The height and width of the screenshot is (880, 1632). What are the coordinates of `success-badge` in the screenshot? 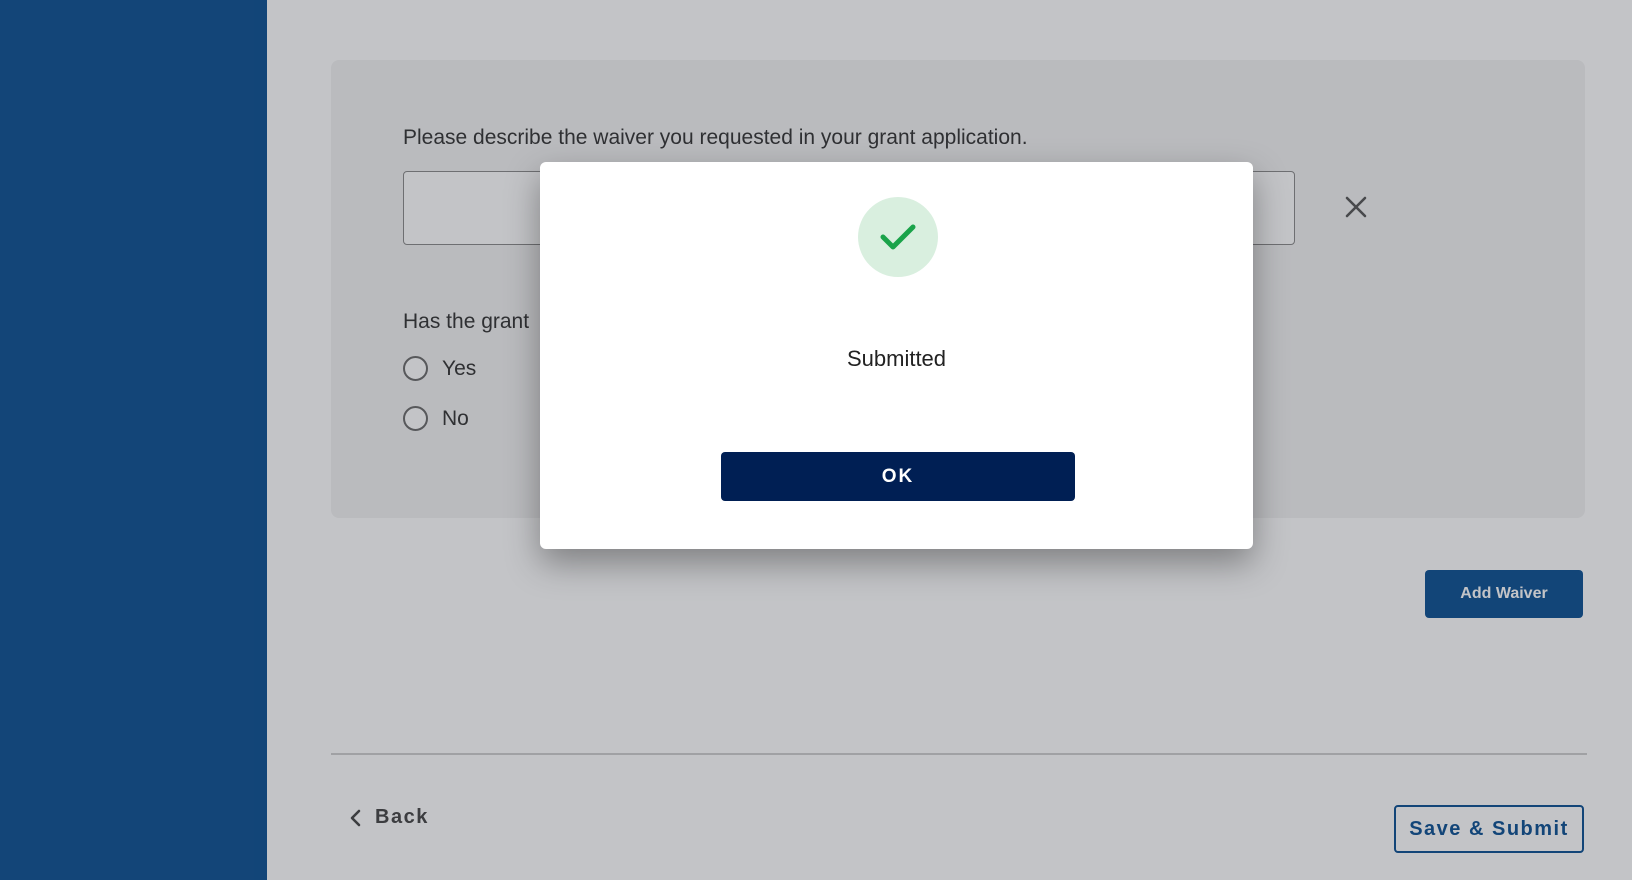 It's located at (898, 237).